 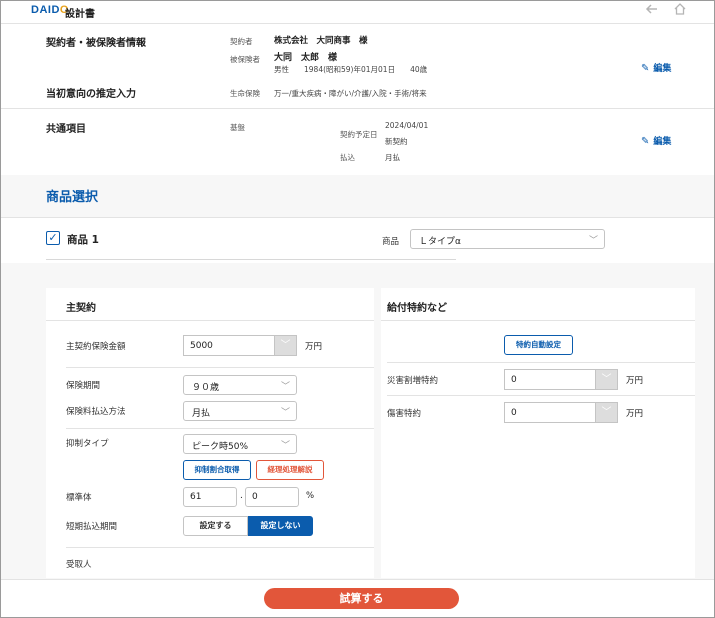 I want to click on date-label: 契約予定日, so click(x=359, y=134).